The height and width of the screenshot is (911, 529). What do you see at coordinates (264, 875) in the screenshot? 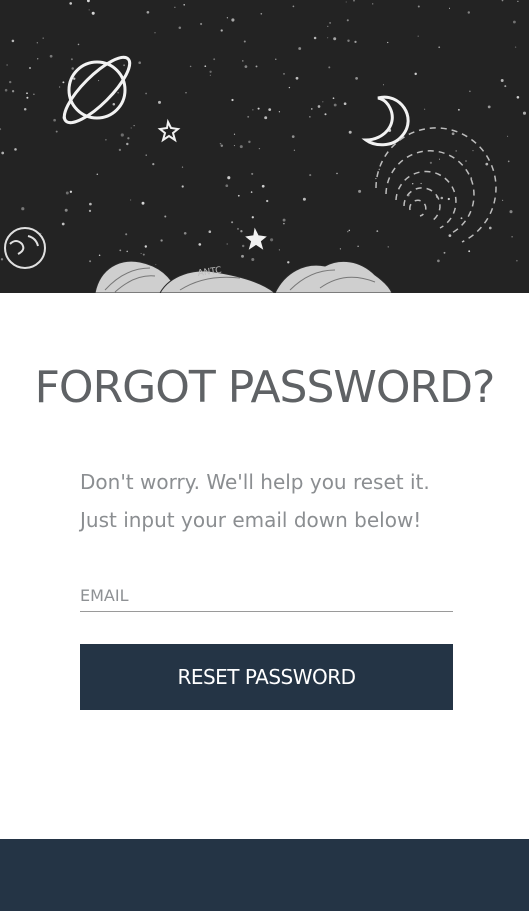
I see `footer-bar` at bounding box center [264, 875].